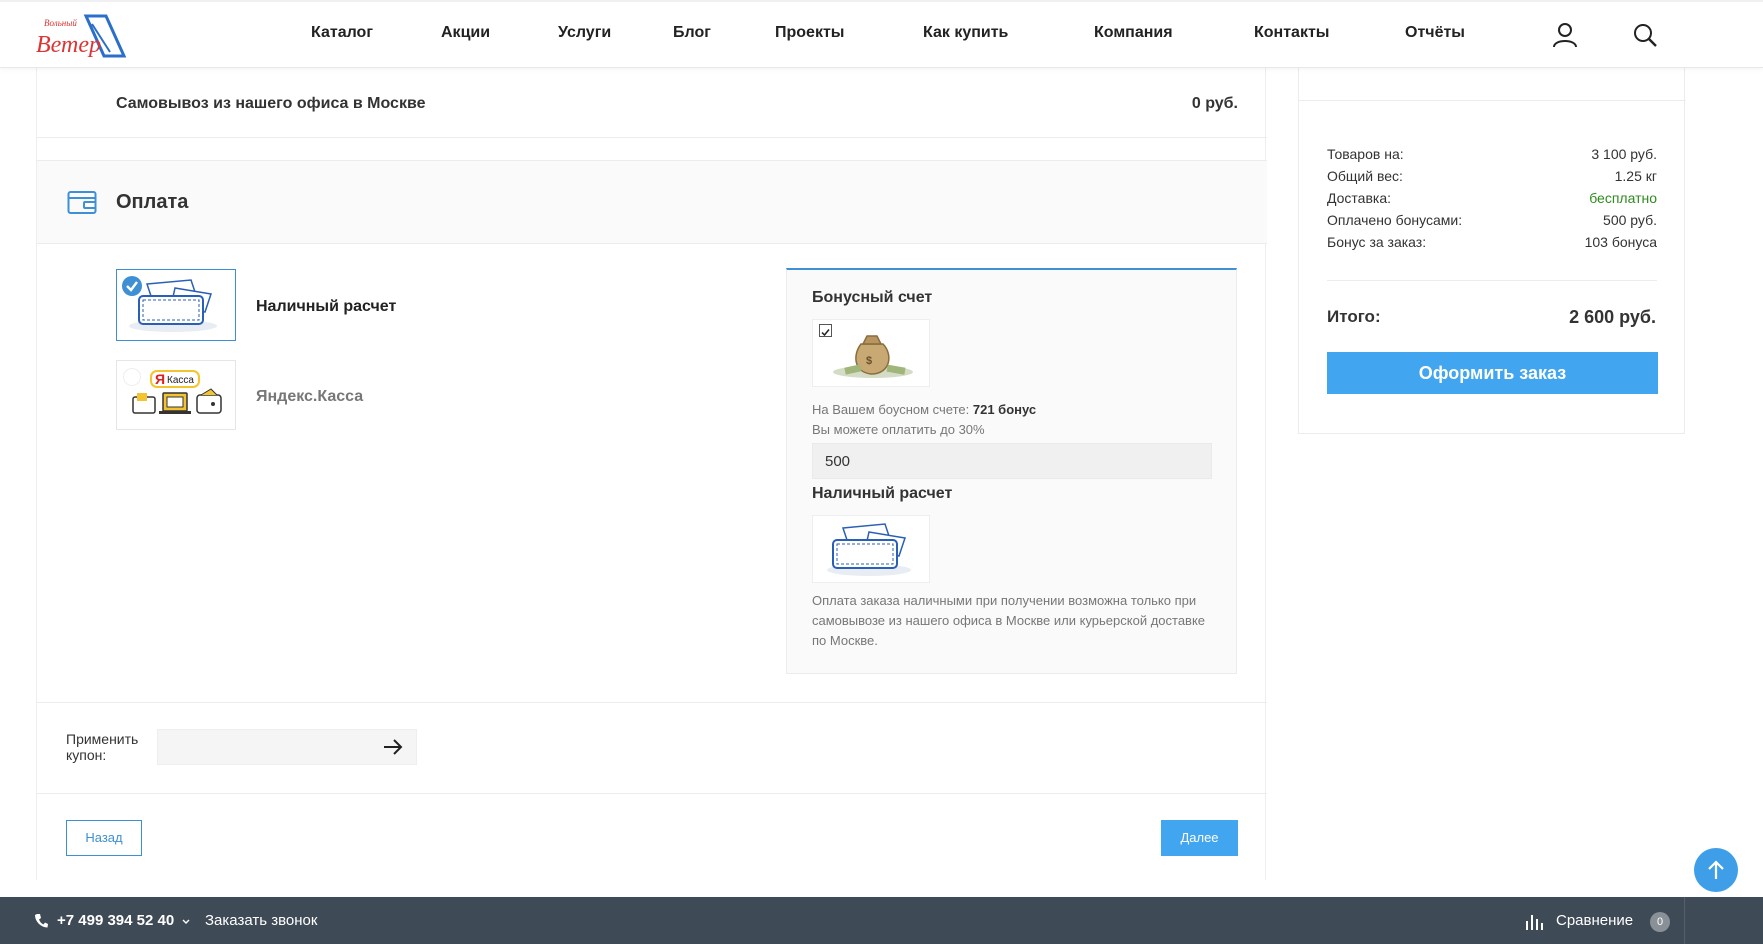  I want to click on cash-image, so click(871, 549).